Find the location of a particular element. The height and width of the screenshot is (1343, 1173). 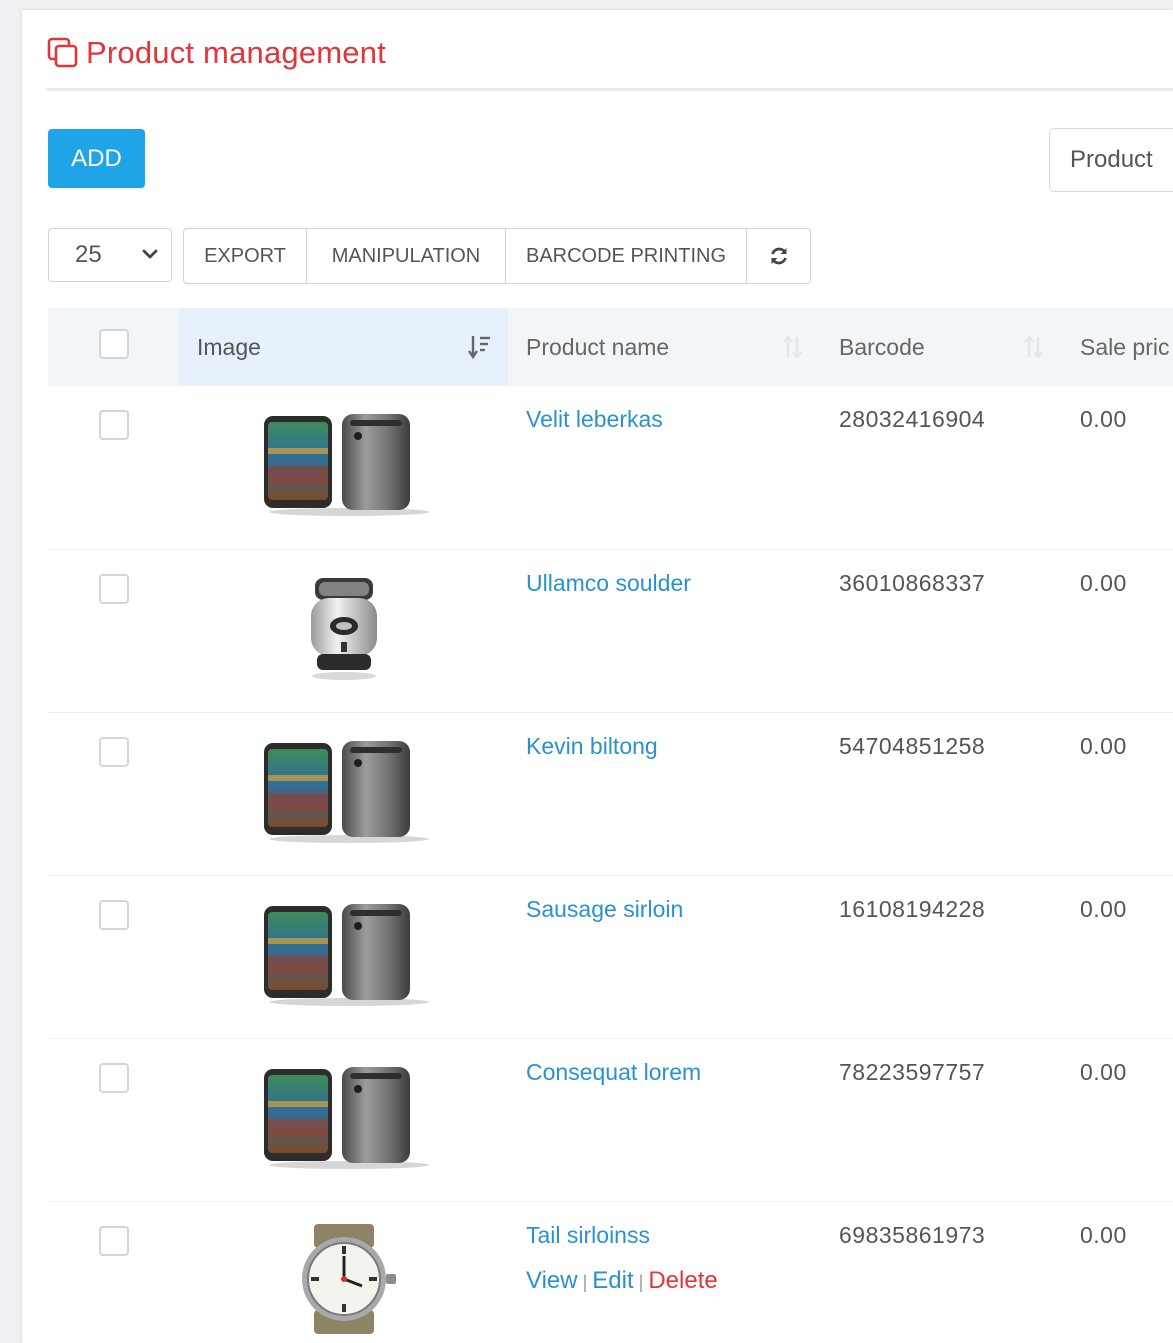

table-header-row: Image Product name Barcode Sale pric is located at coordinates (610, 347).